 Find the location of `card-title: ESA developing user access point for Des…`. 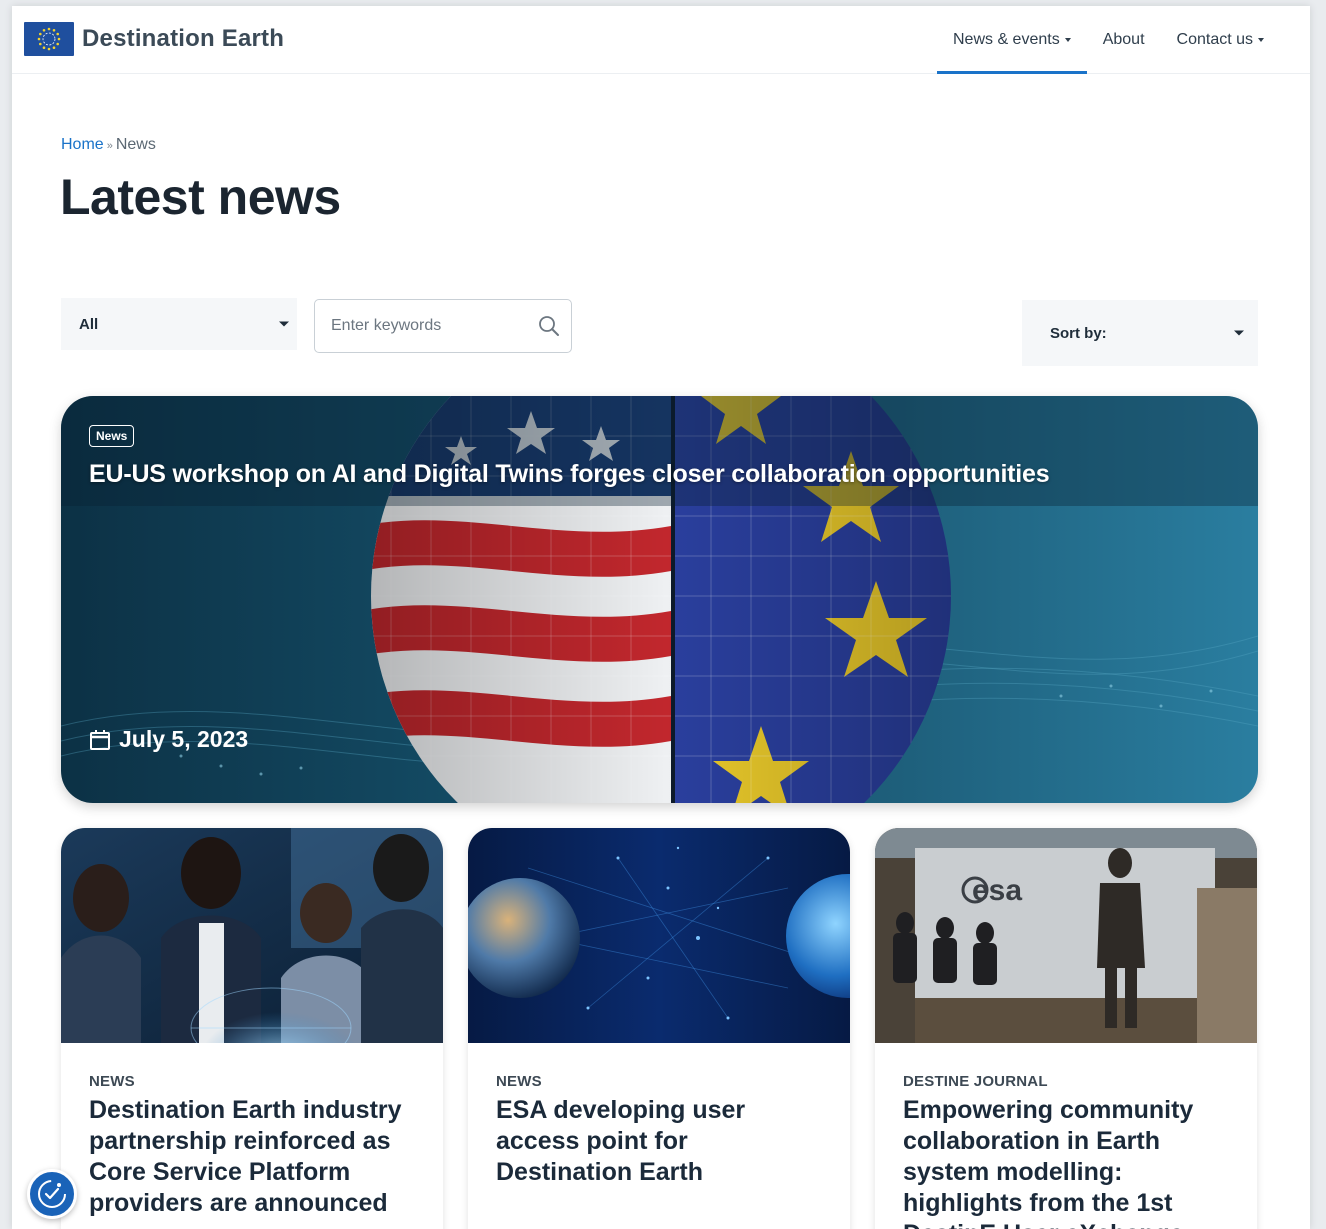

card-title: ESA developing user access point for Des… is located at coordinates (661, 1141).